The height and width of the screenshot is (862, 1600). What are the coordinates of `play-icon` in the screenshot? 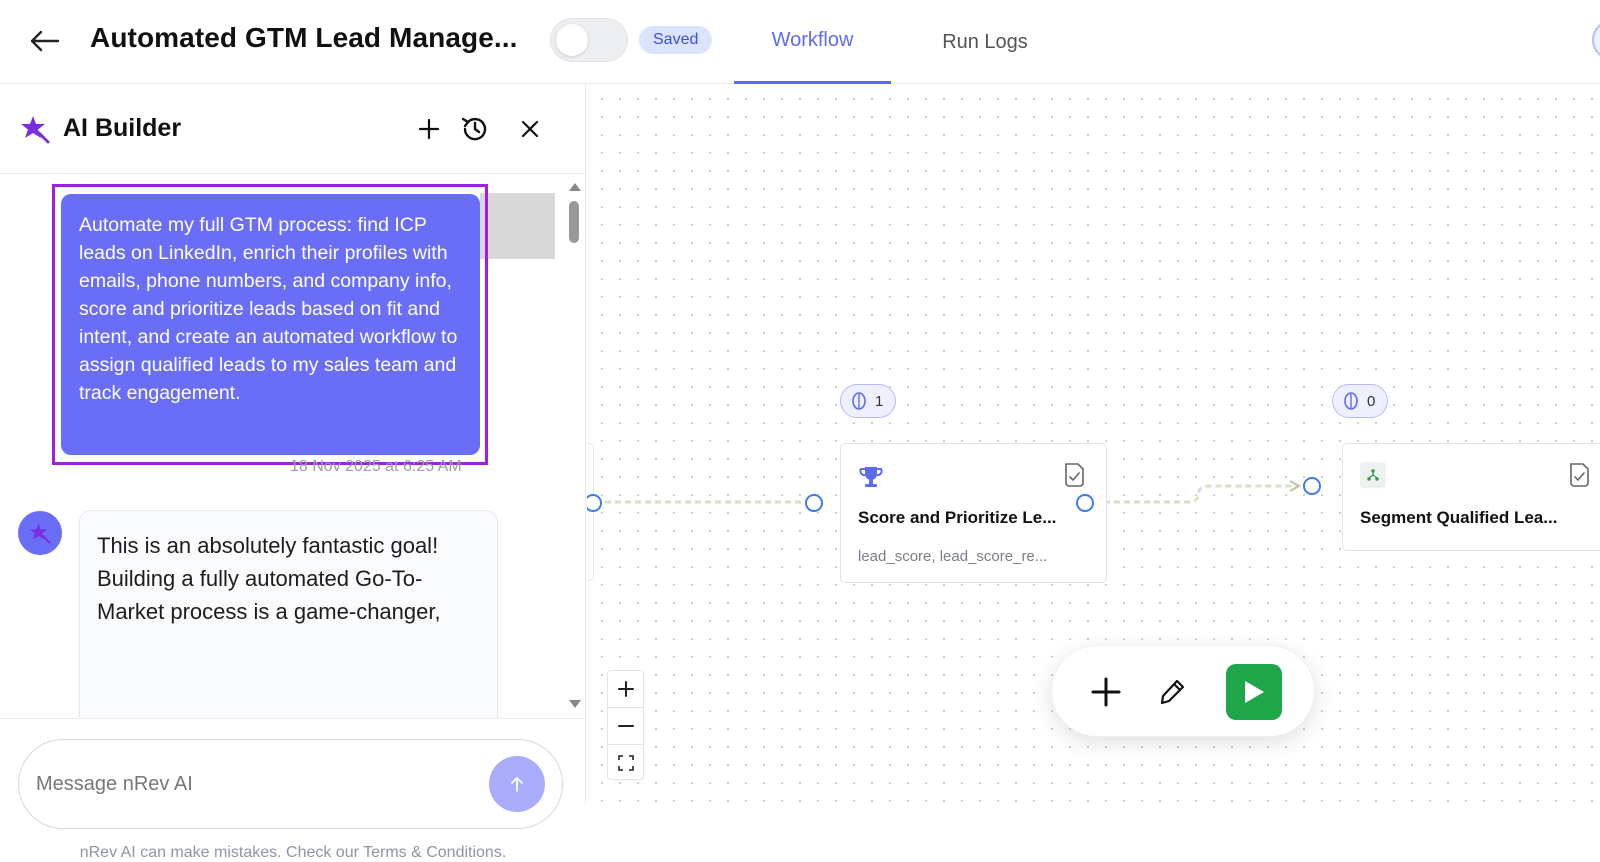 It's located at (1254, 692).